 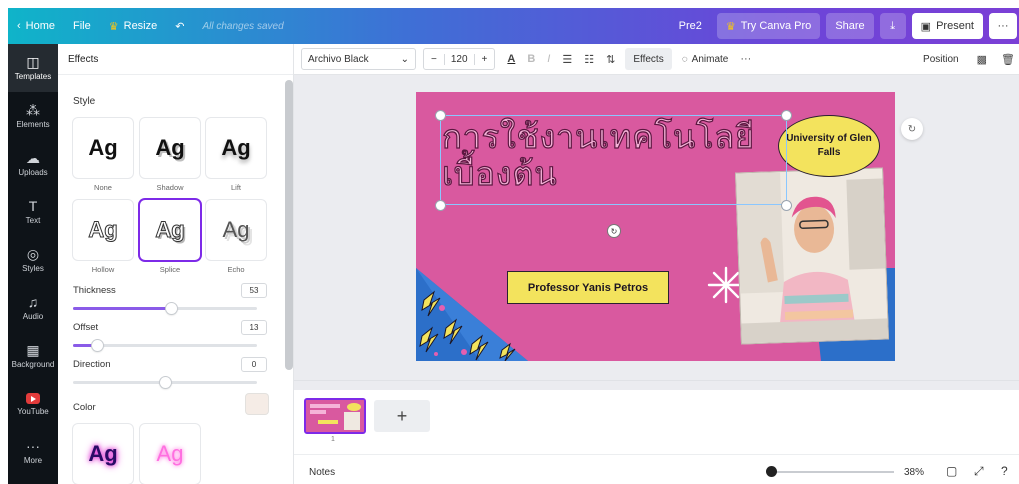 I want to click on background-icon: ▦, so click(x=33, y=350).